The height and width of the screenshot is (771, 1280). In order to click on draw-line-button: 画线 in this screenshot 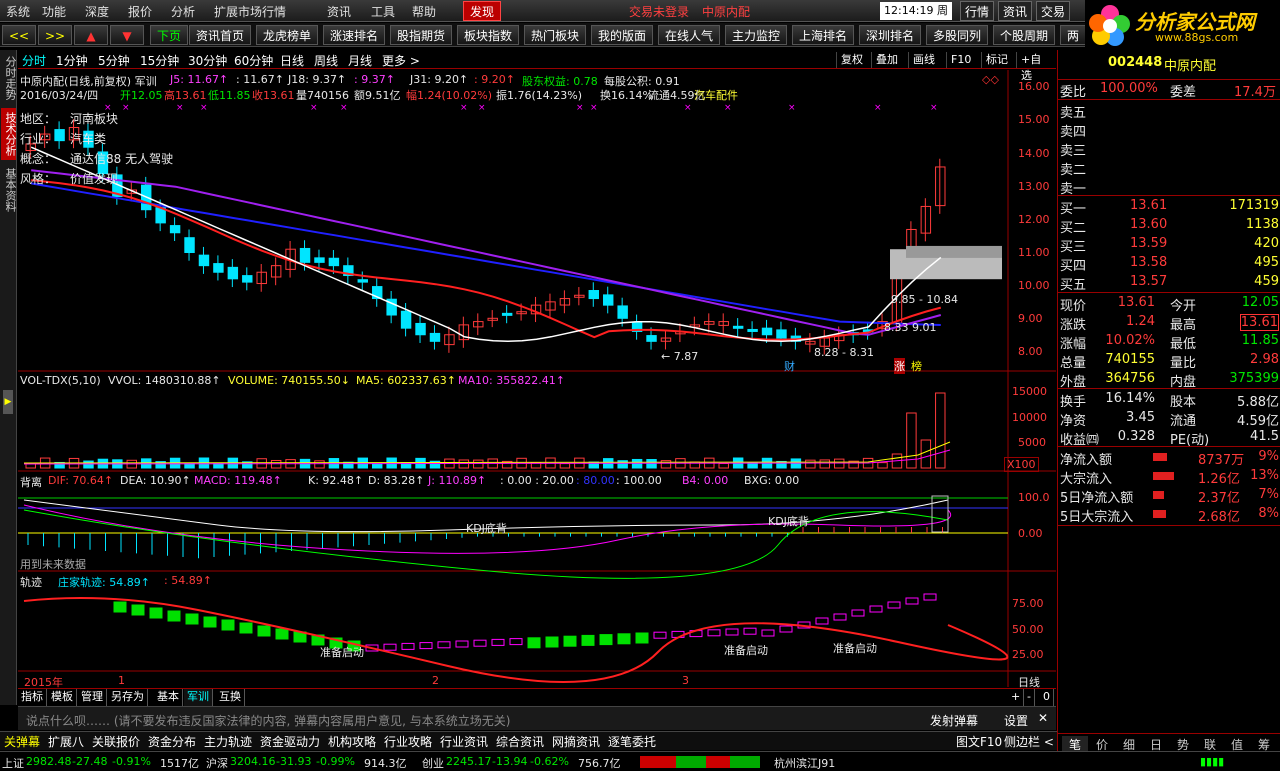, I will do `click(923, 60)`.